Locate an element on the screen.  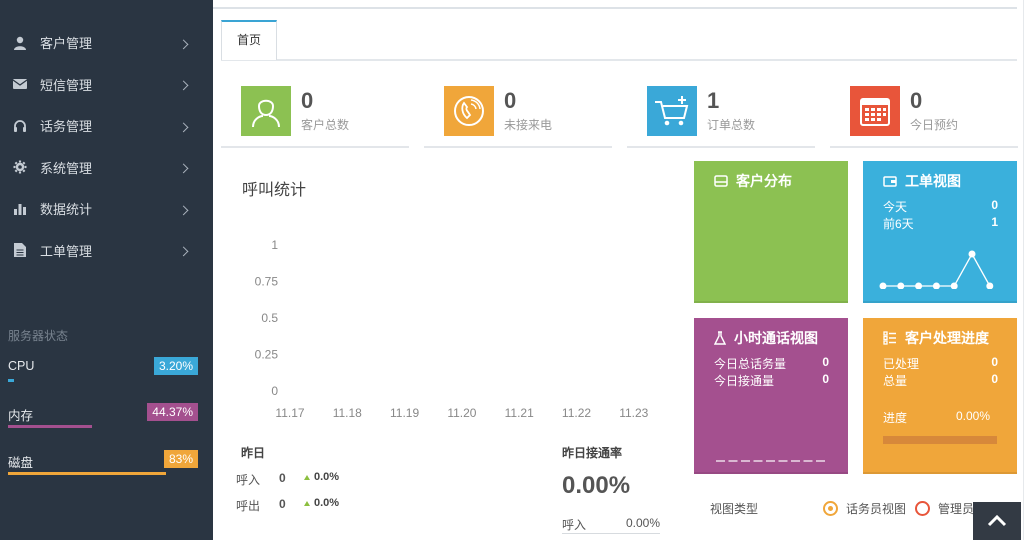
memory-progress-fill is located at coordinates (50, 426).